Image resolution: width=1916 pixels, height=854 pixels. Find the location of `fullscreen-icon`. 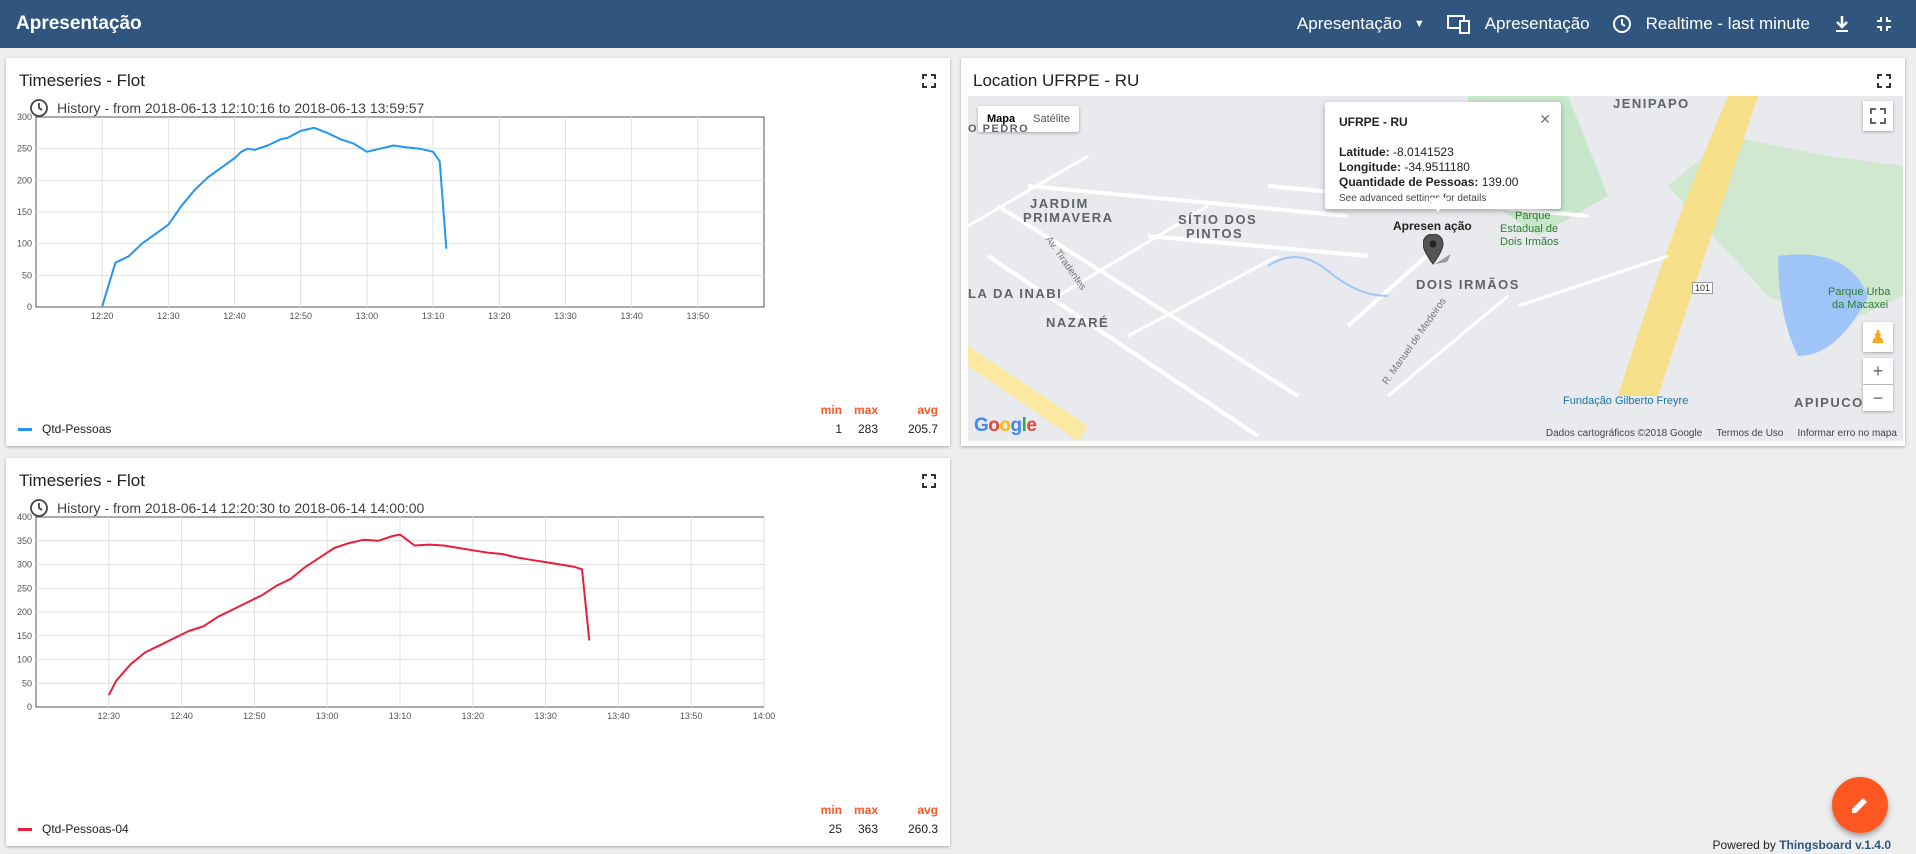

fullscreen-icon is located at coordinates (1884, 81).